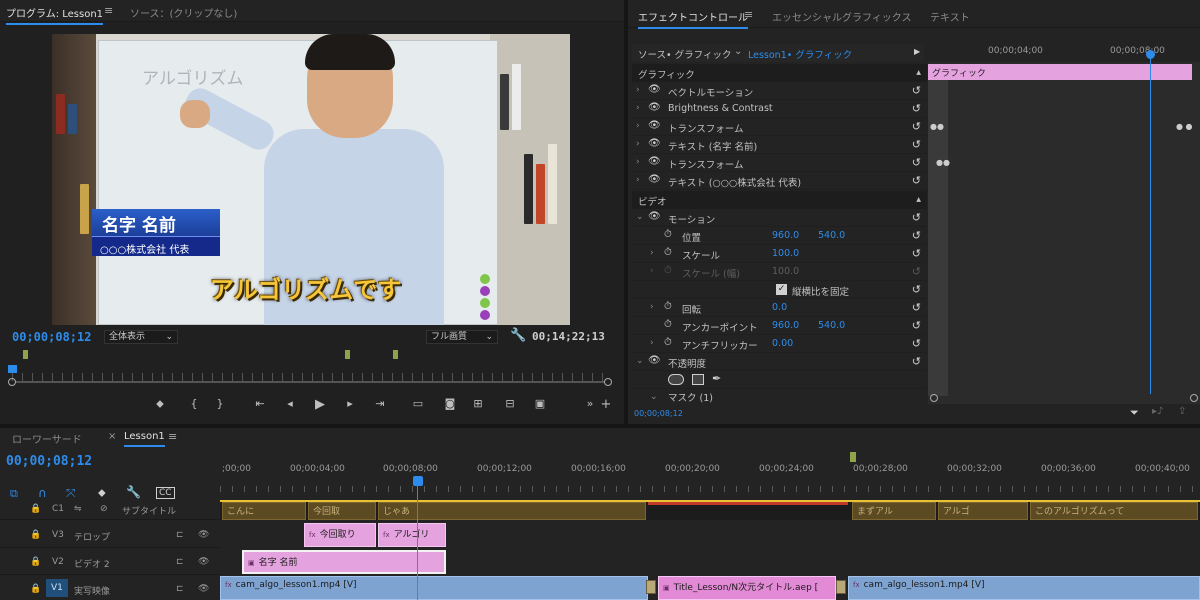 The image size is (1200, 600). I want to click on mark-in-icon: {, so click(194, 403).